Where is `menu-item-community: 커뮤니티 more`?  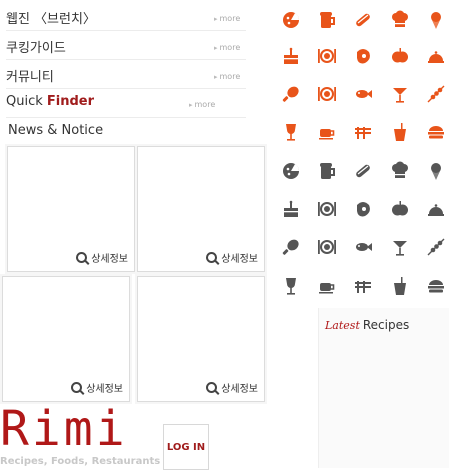 menu-item-community: 커뮤니티 more is located at coordinates (126, 76).